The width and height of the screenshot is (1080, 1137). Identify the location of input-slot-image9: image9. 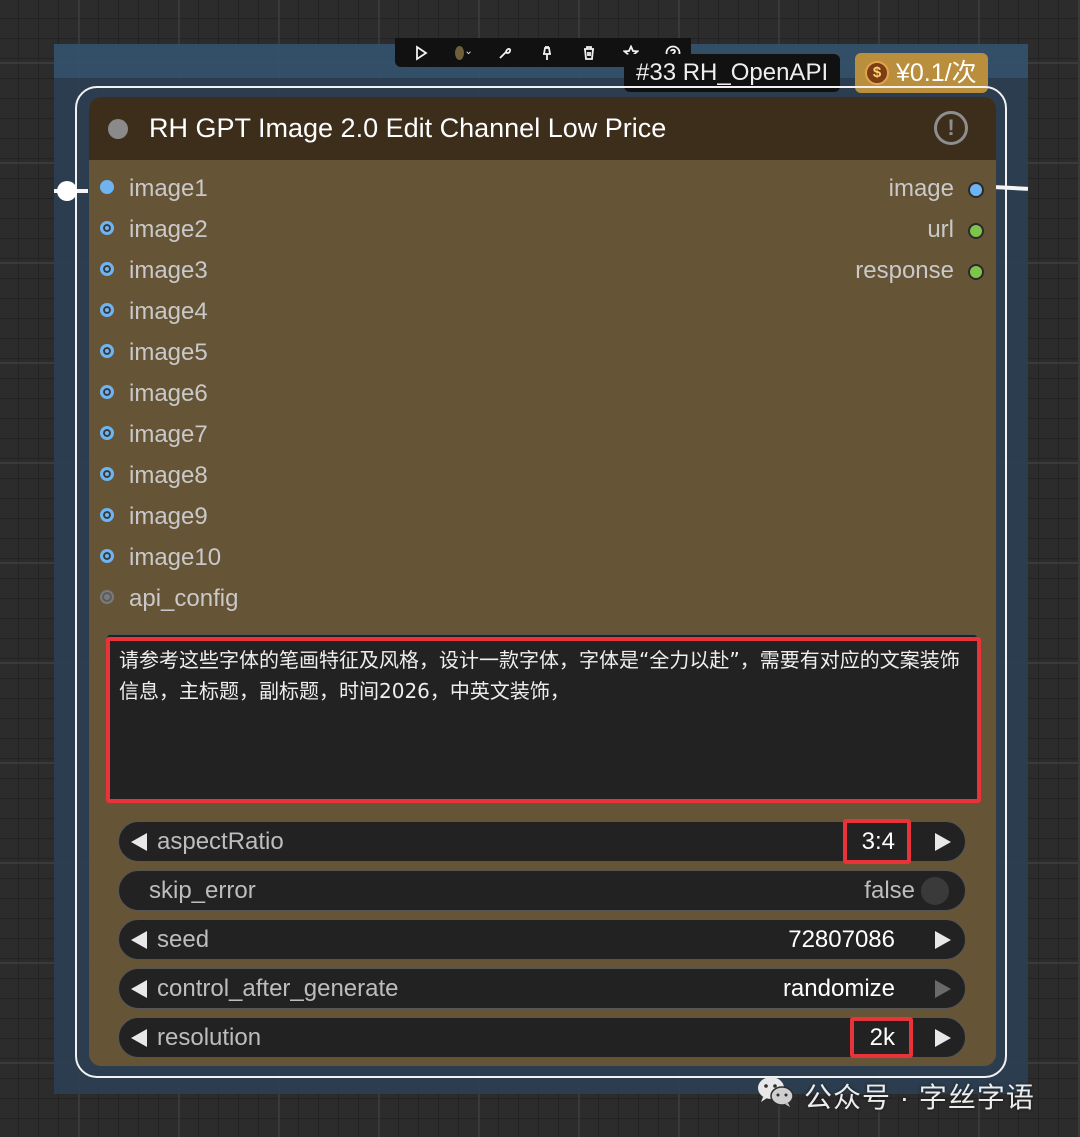
(154, 517).